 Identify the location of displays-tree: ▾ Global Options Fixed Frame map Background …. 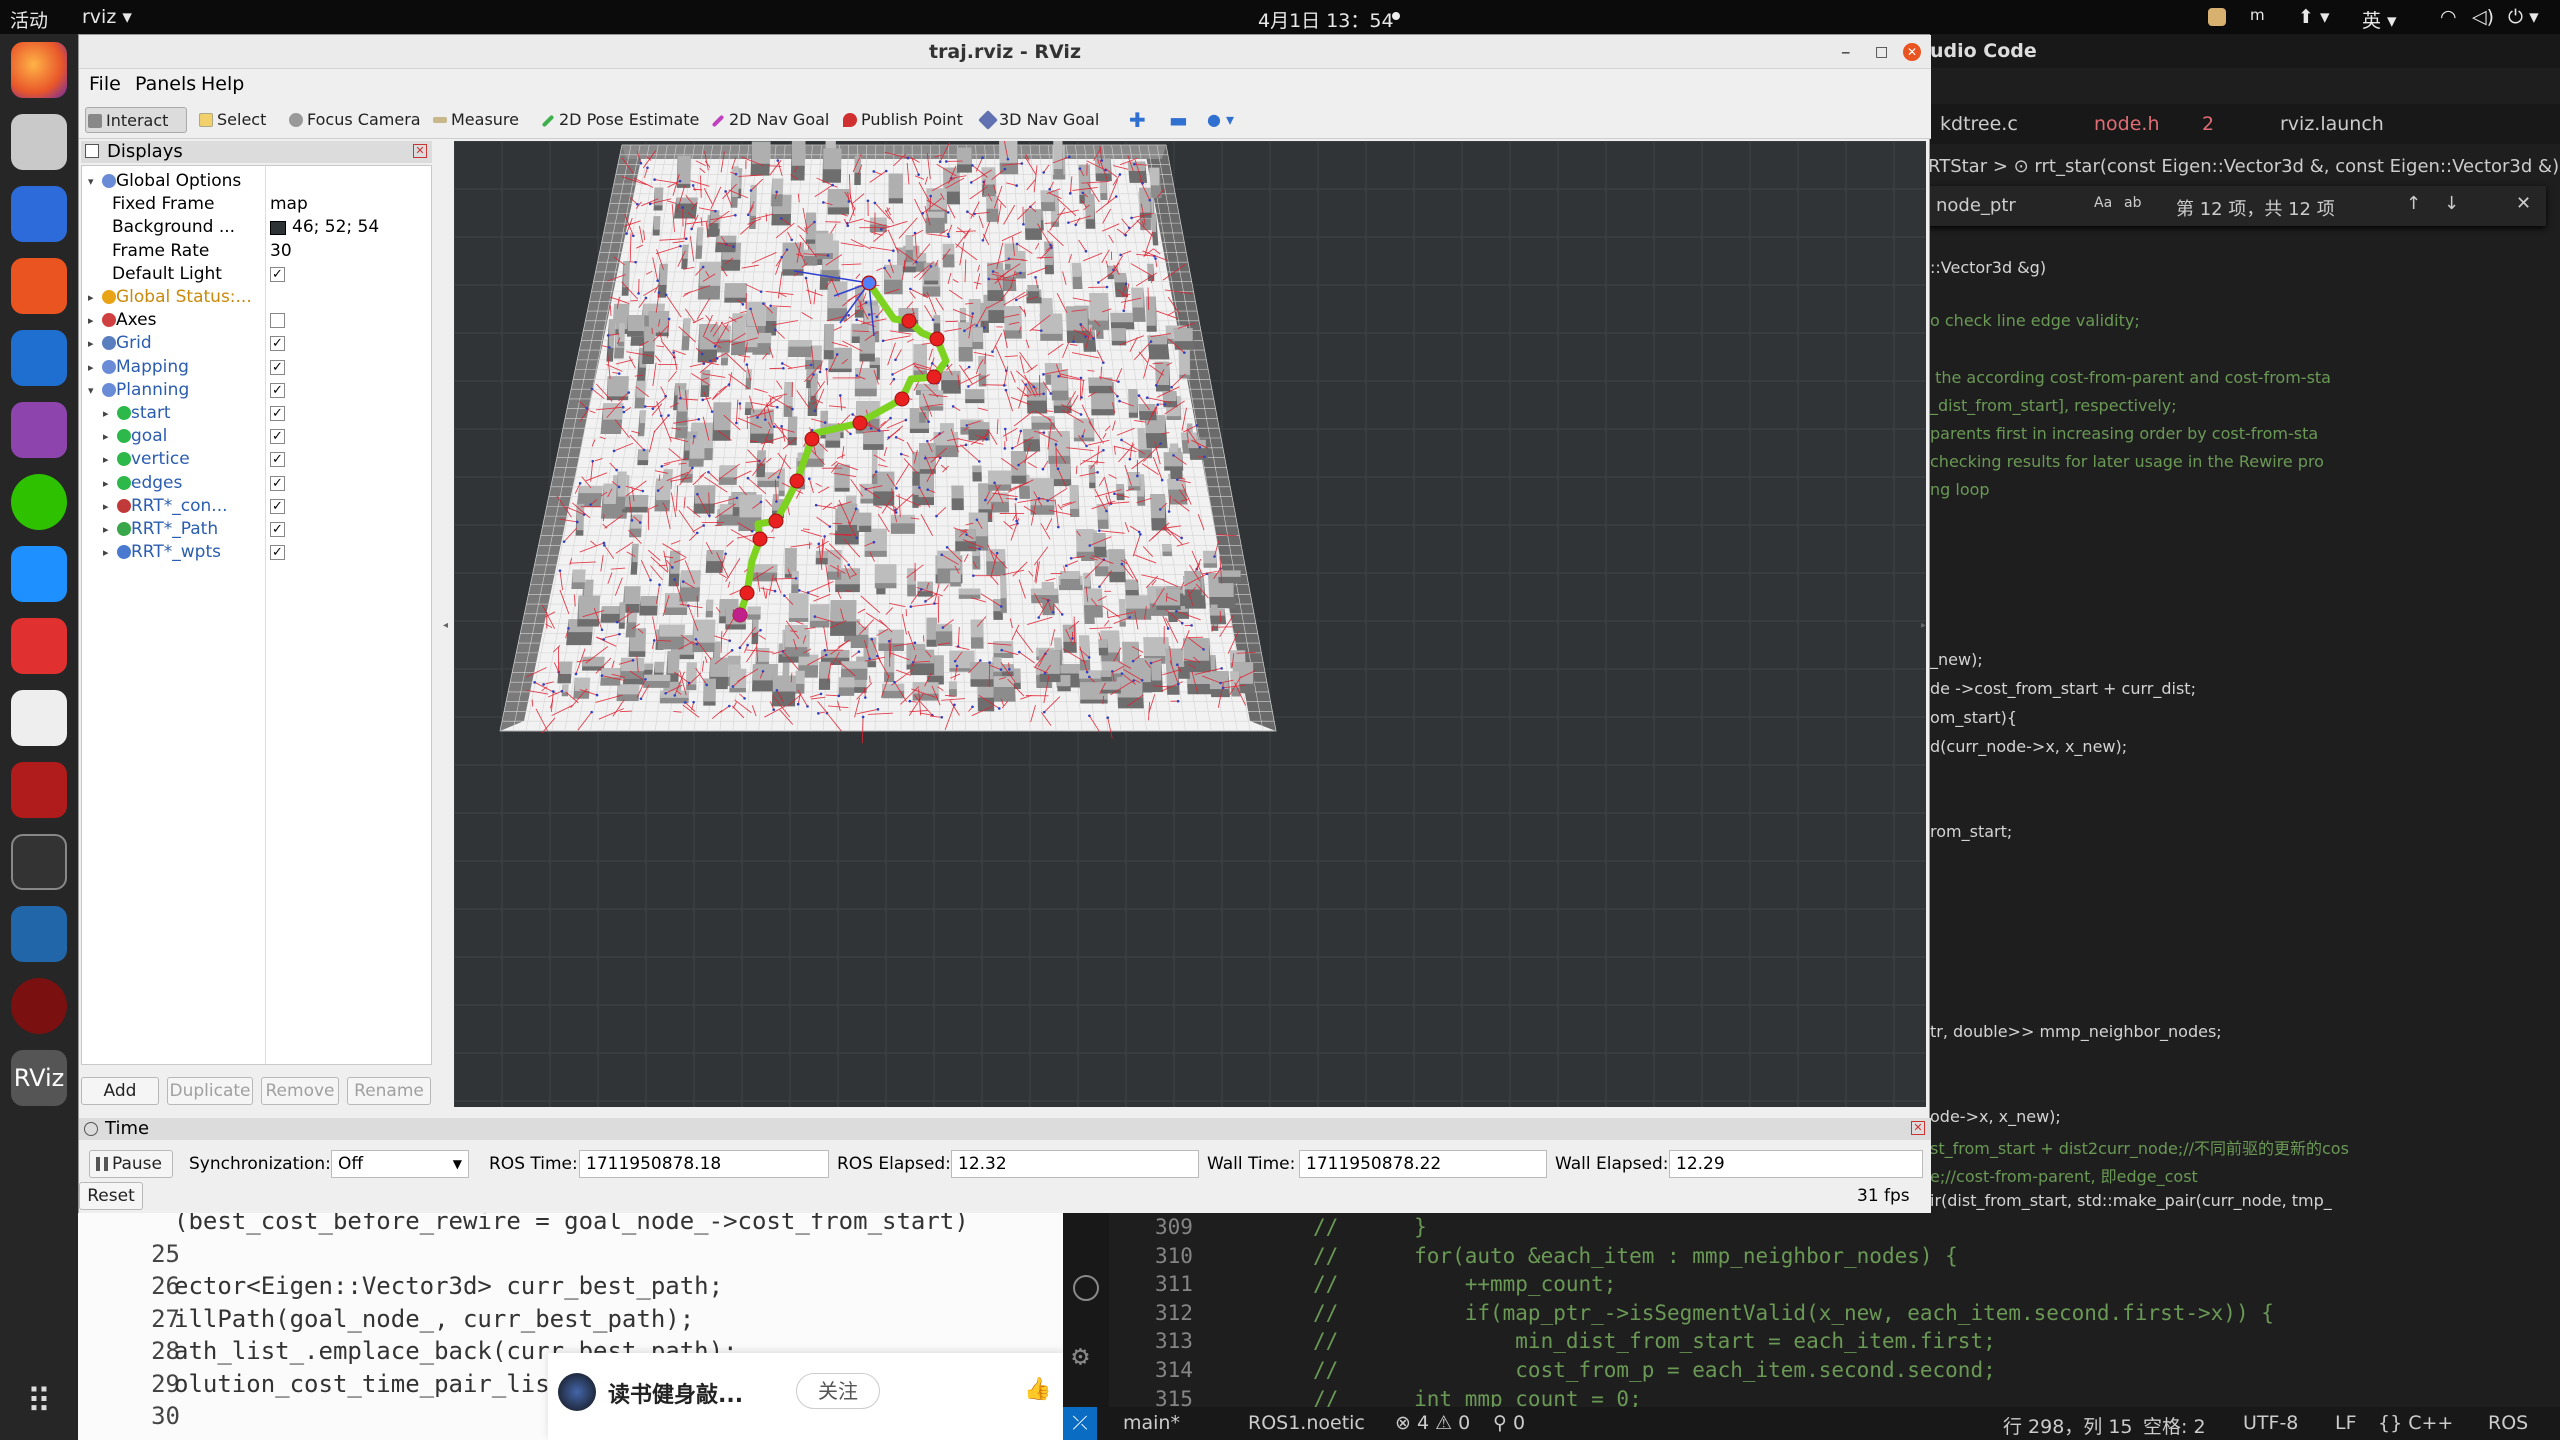
(256, 615).